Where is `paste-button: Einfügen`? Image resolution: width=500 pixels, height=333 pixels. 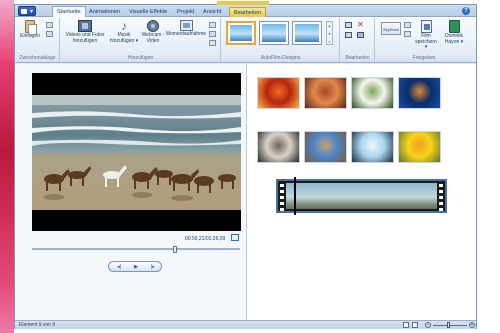 paste-button: Einfügen is located at coordinates (30, 30).